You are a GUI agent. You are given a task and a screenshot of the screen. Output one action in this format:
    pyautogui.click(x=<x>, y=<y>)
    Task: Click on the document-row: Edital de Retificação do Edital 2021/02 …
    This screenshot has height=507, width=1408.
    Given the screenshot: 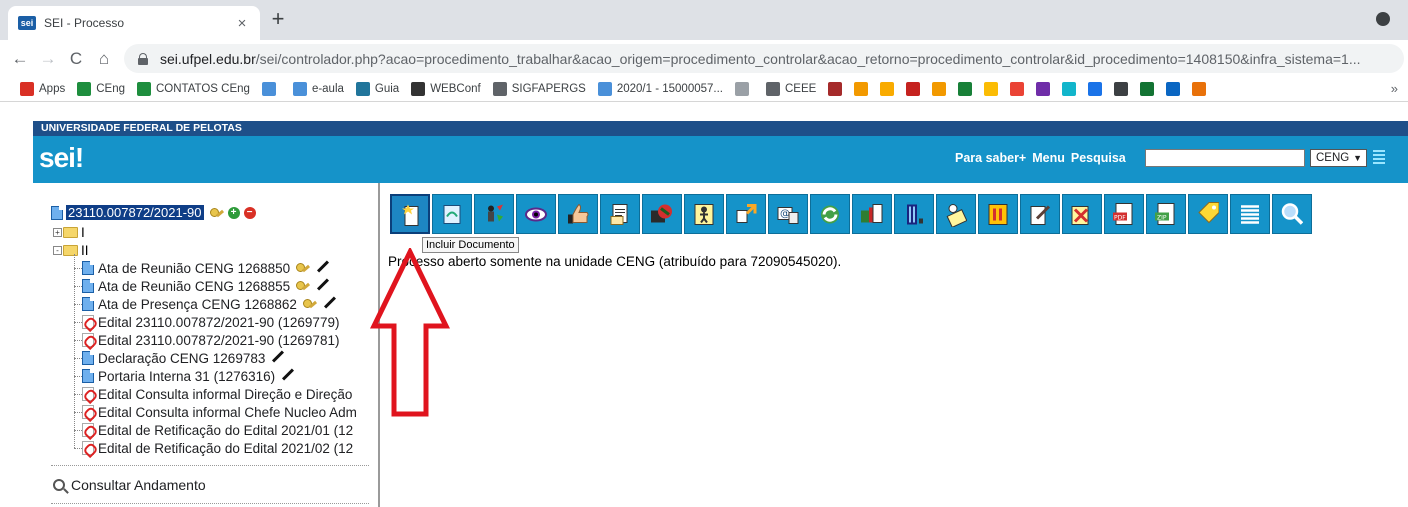 What is the action you would take?
    pyautogui.click(x=212, y=448)
    